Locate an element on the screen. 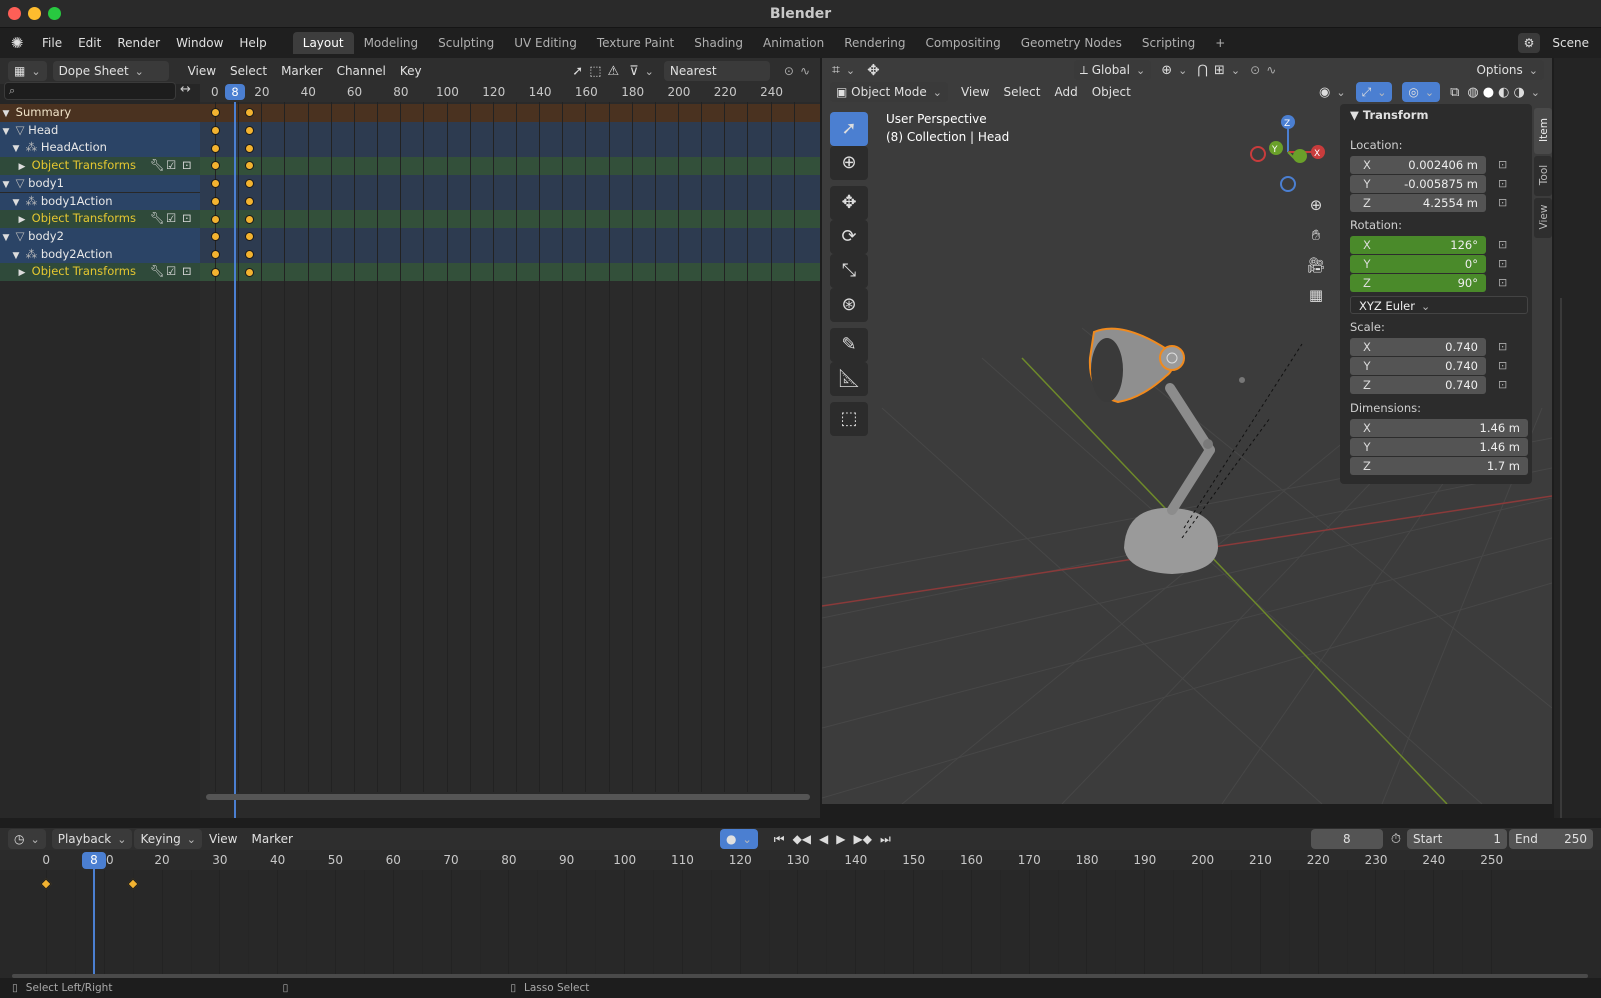  tab-uv-editing: UV Editing is located at coordinates (545, 43).